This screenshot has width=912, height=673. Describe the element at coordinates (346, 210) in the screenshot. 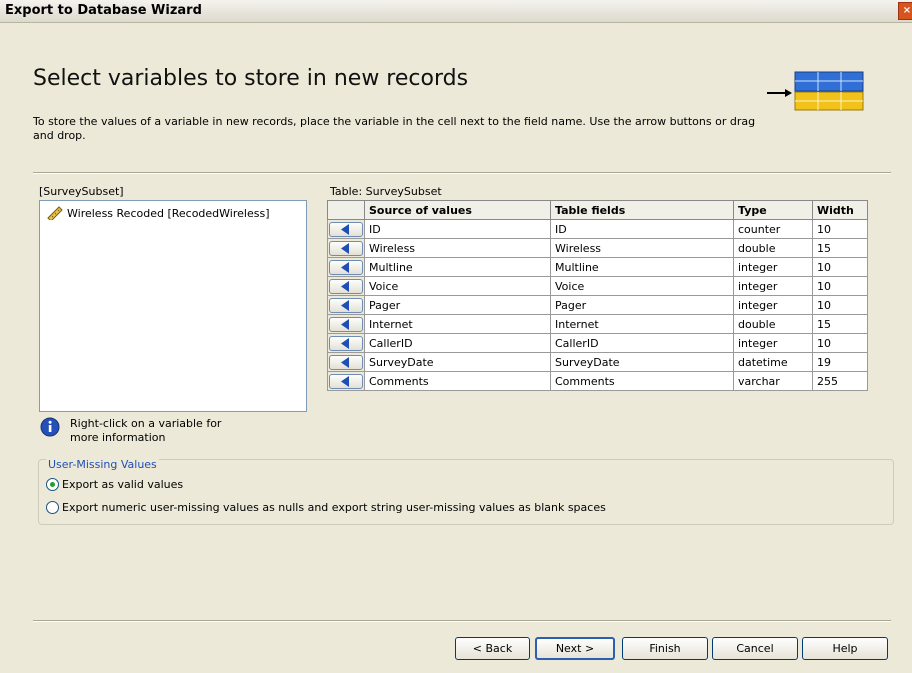

I see `header-blank` at that location.